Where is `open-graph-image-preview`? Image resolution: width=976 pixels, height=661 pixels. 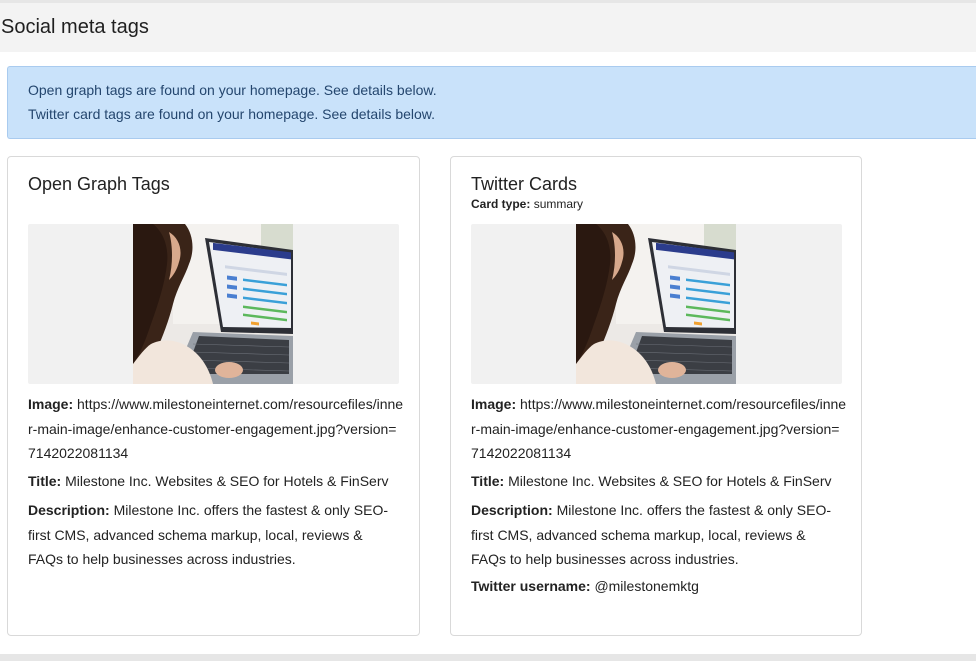
open-graph-image-preview is located at coordinates (213, 304).